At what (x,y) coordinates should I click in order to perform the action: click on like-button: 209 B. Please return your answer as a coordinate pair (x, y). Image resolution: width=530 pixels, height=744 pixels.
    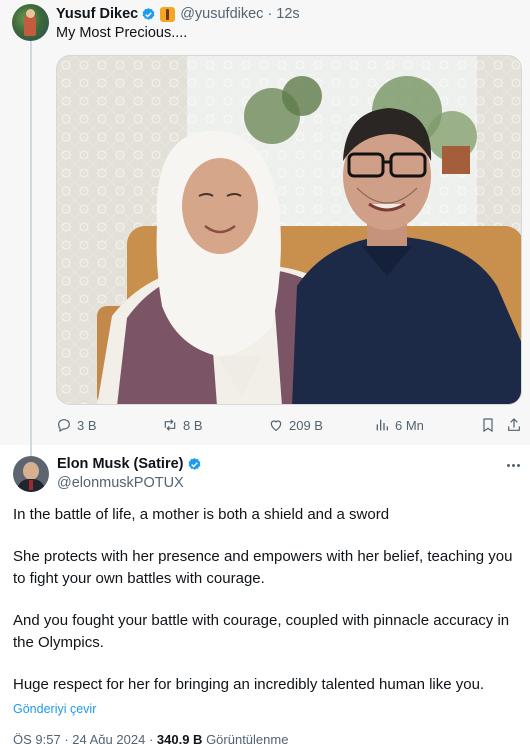
    Looking at the image, I should click on (295, 425).